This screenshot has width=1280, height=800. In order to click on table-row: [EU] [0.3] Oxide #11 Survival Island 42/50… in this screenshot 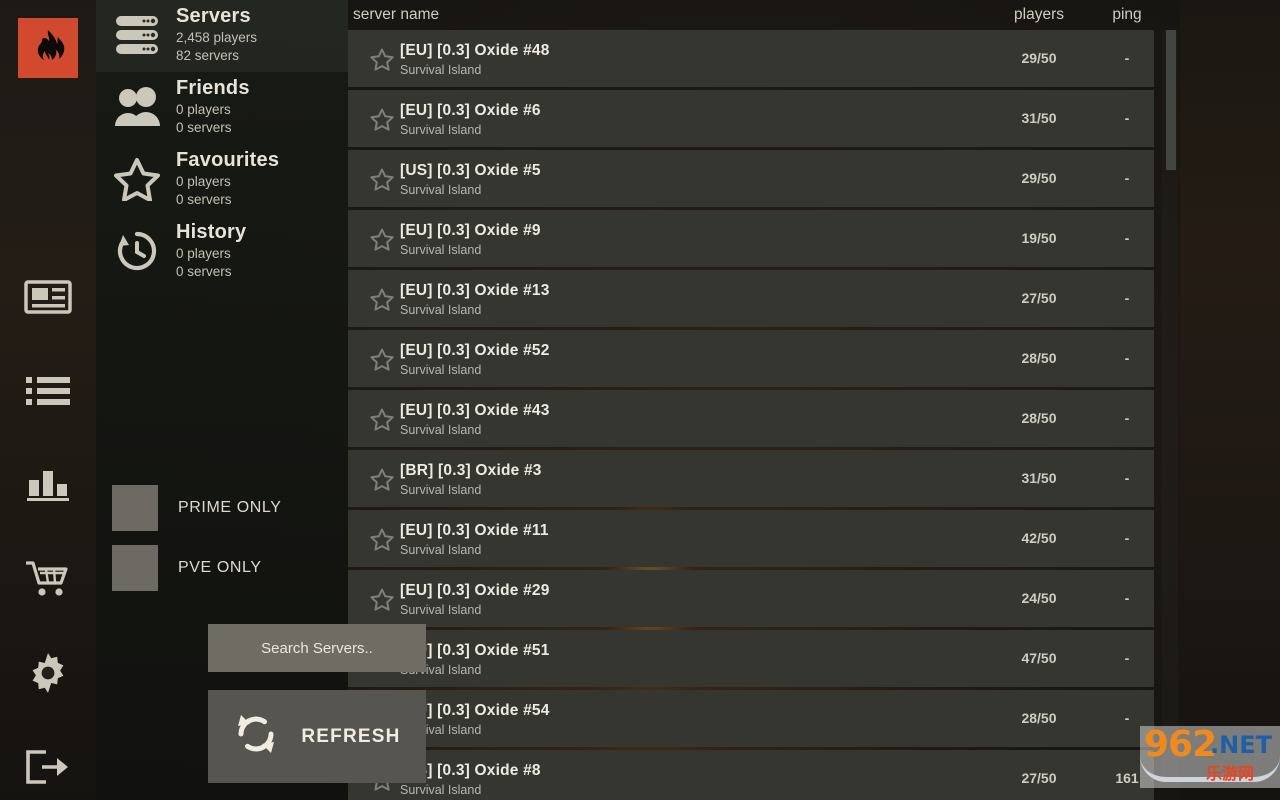, I will do `click(751, 538)`.